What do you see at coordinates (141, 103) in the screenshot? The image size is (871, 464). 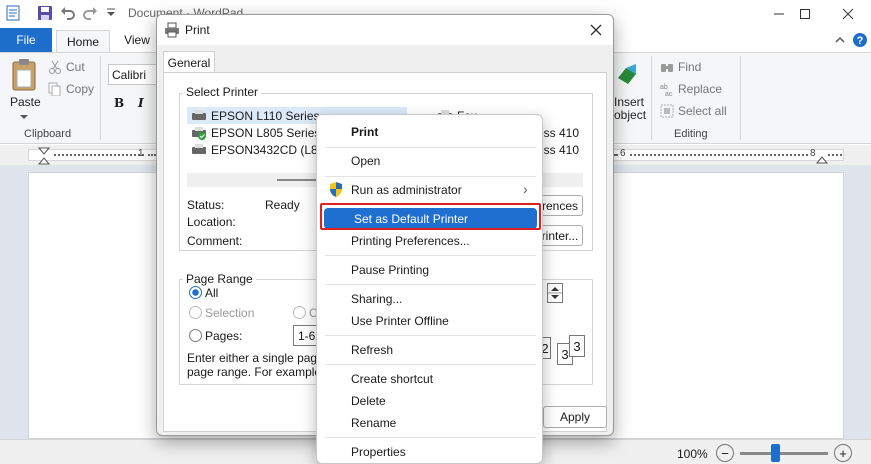 I see `italic-button: I` at bounding box center [141, 103].